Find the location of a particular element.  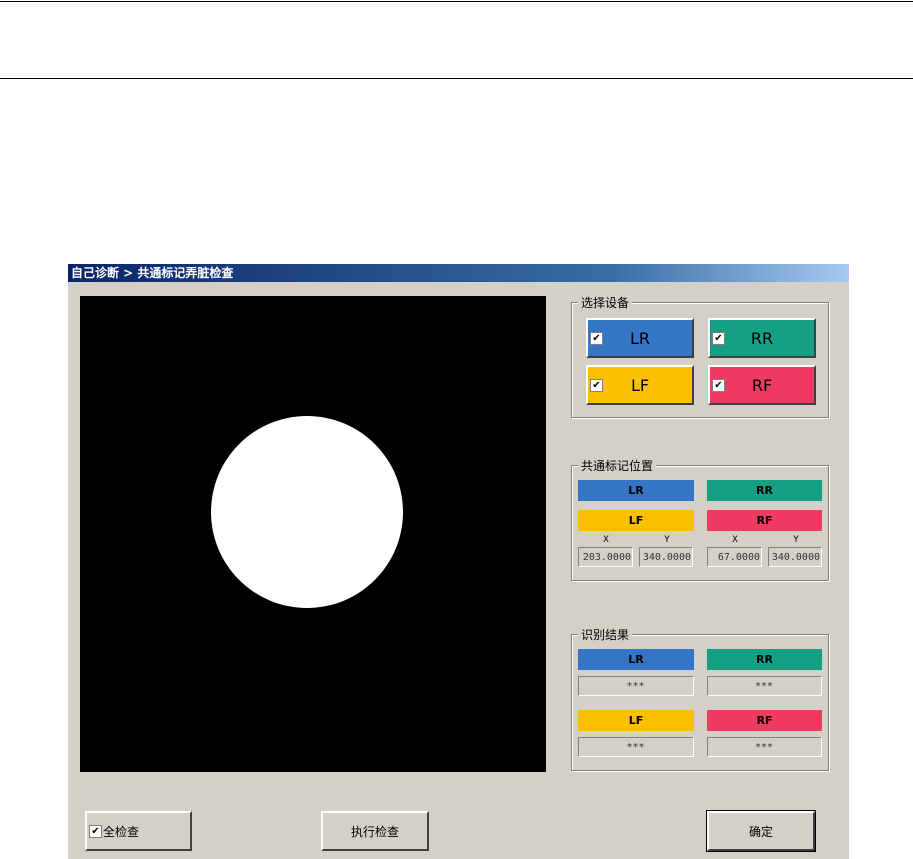

device-button-lr: ✔ LR is located at coordinates (640, 338).